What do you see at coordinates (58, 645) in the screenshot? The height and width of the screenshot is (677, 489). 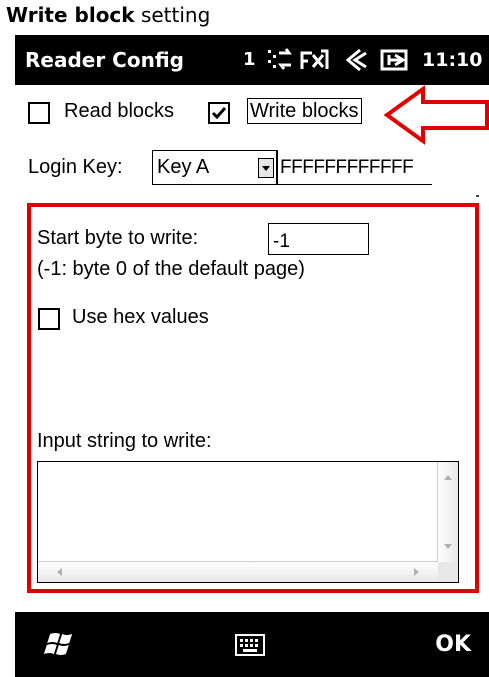 I see `windows-start-icon` at bounding box center [58, 645].